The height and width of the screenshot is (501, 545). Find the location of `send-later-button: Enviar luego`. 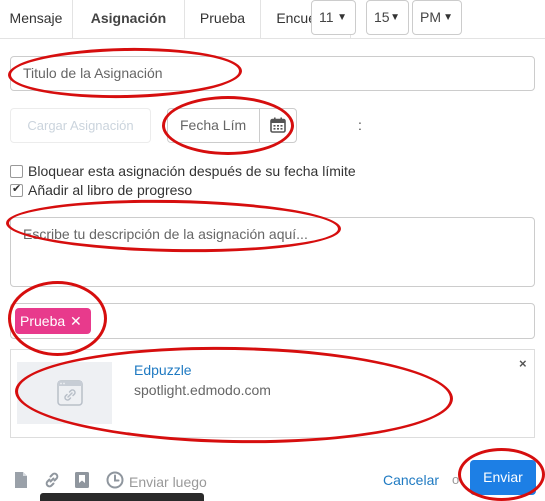

send-later-button: Enviar luego is located at coordinates (168, 482).